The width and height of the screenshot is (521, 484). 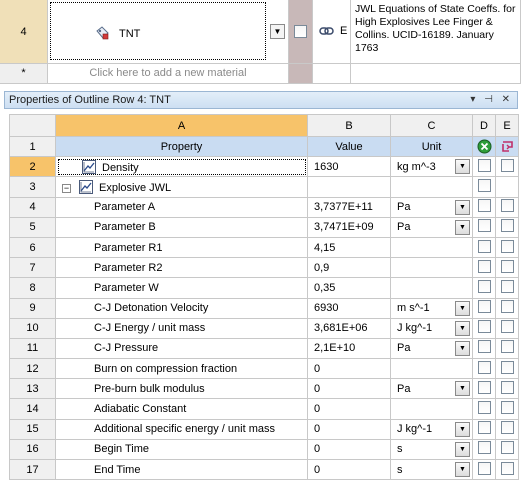 I want to click on property-name-cell: Burn on compression fraction, so click(x=181, y=369).